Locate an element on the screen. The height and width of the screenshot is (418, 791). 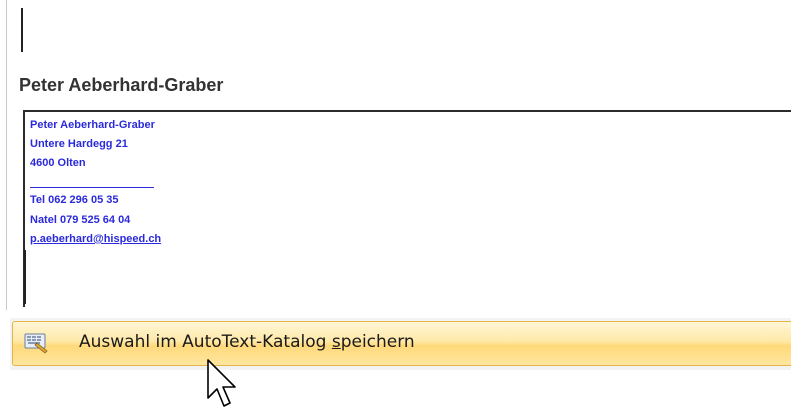
signature-email: p.aeberhard@hispeed.ch is located at coordinates (95, 239).